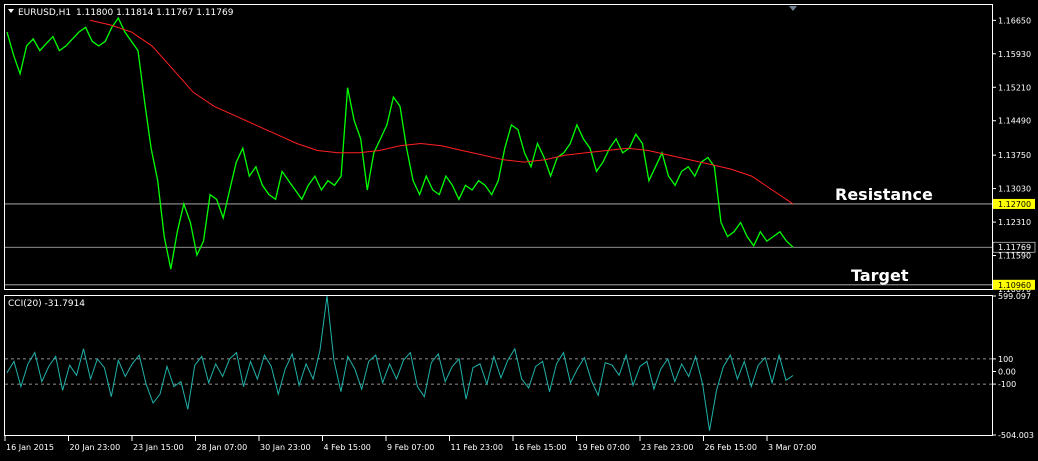 The width and height of the screenshot is (1038, 461). I want to click on level-label-0: 1.12700, so click(1014, 204).